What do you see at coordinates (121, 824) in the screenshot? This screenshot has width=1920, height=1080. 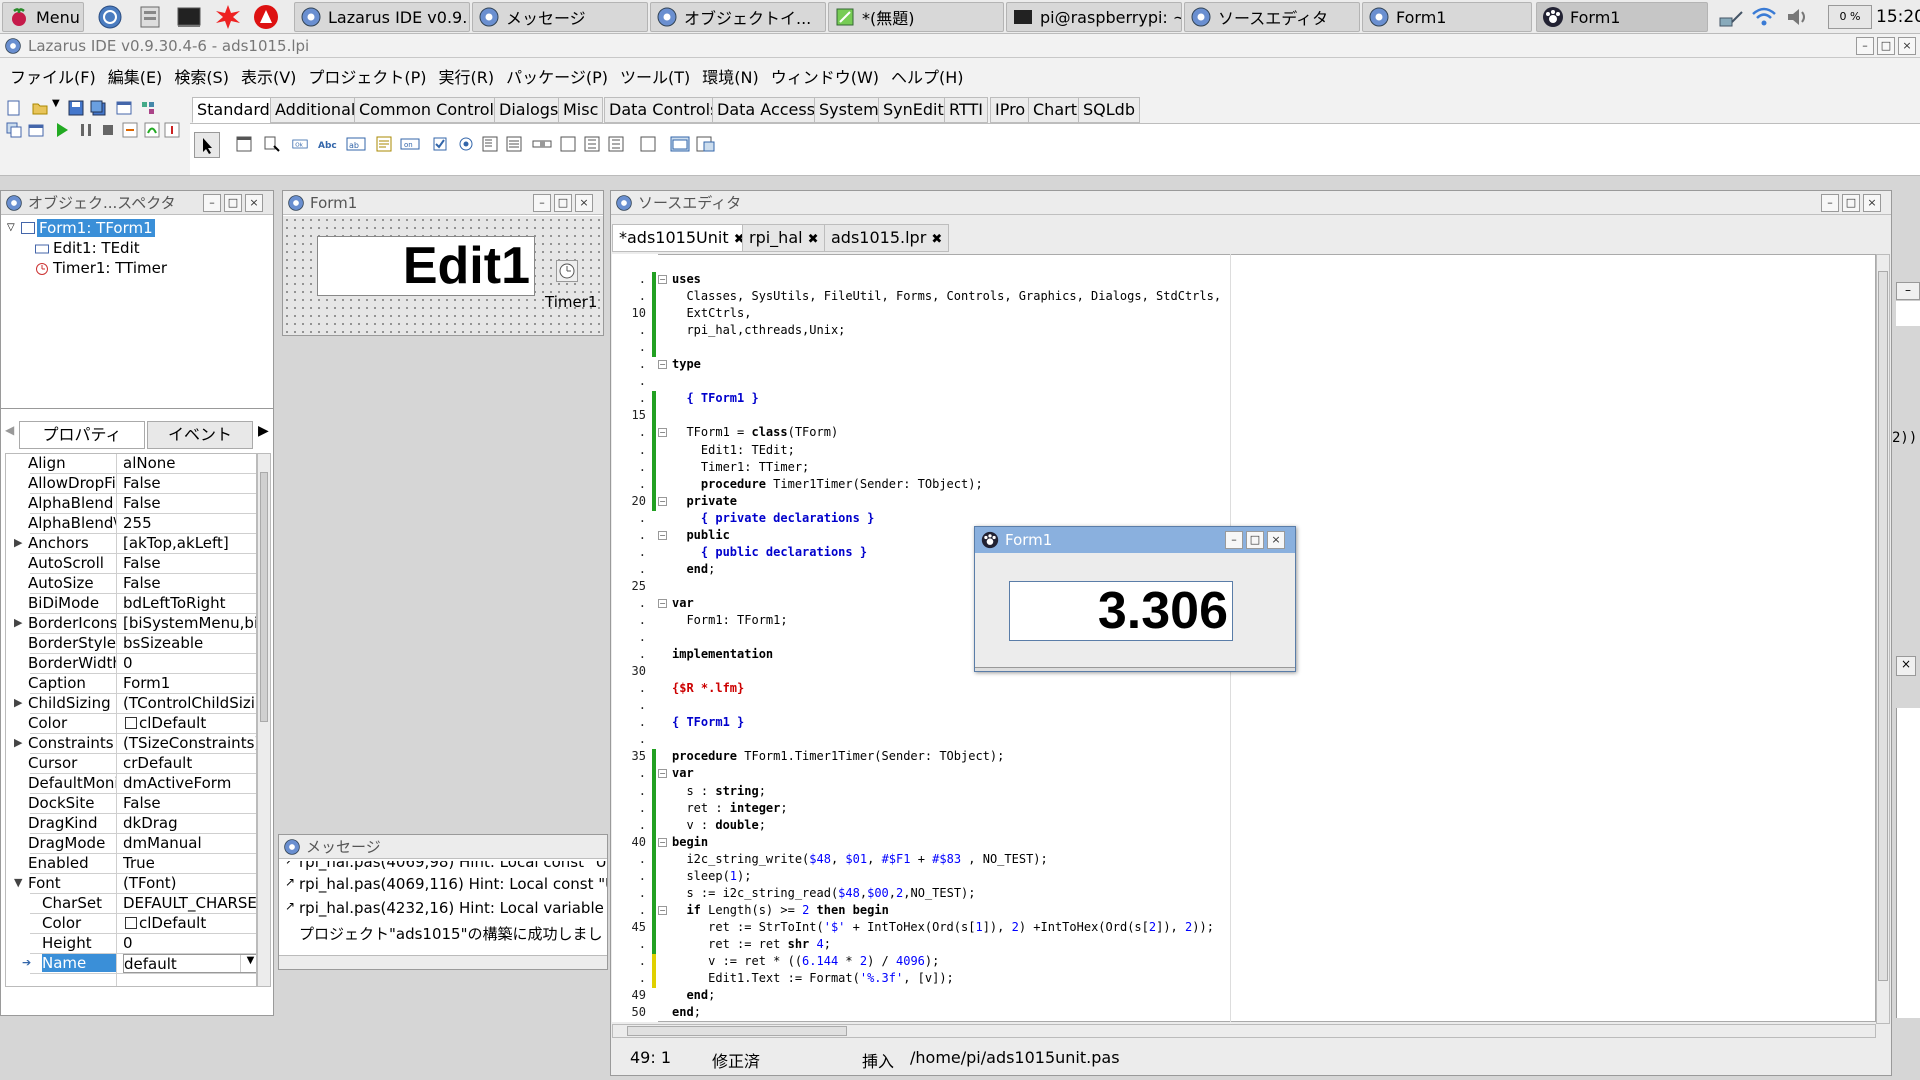 I see `property-row: DragKind dkDrag` at bounding box center [121, 824].